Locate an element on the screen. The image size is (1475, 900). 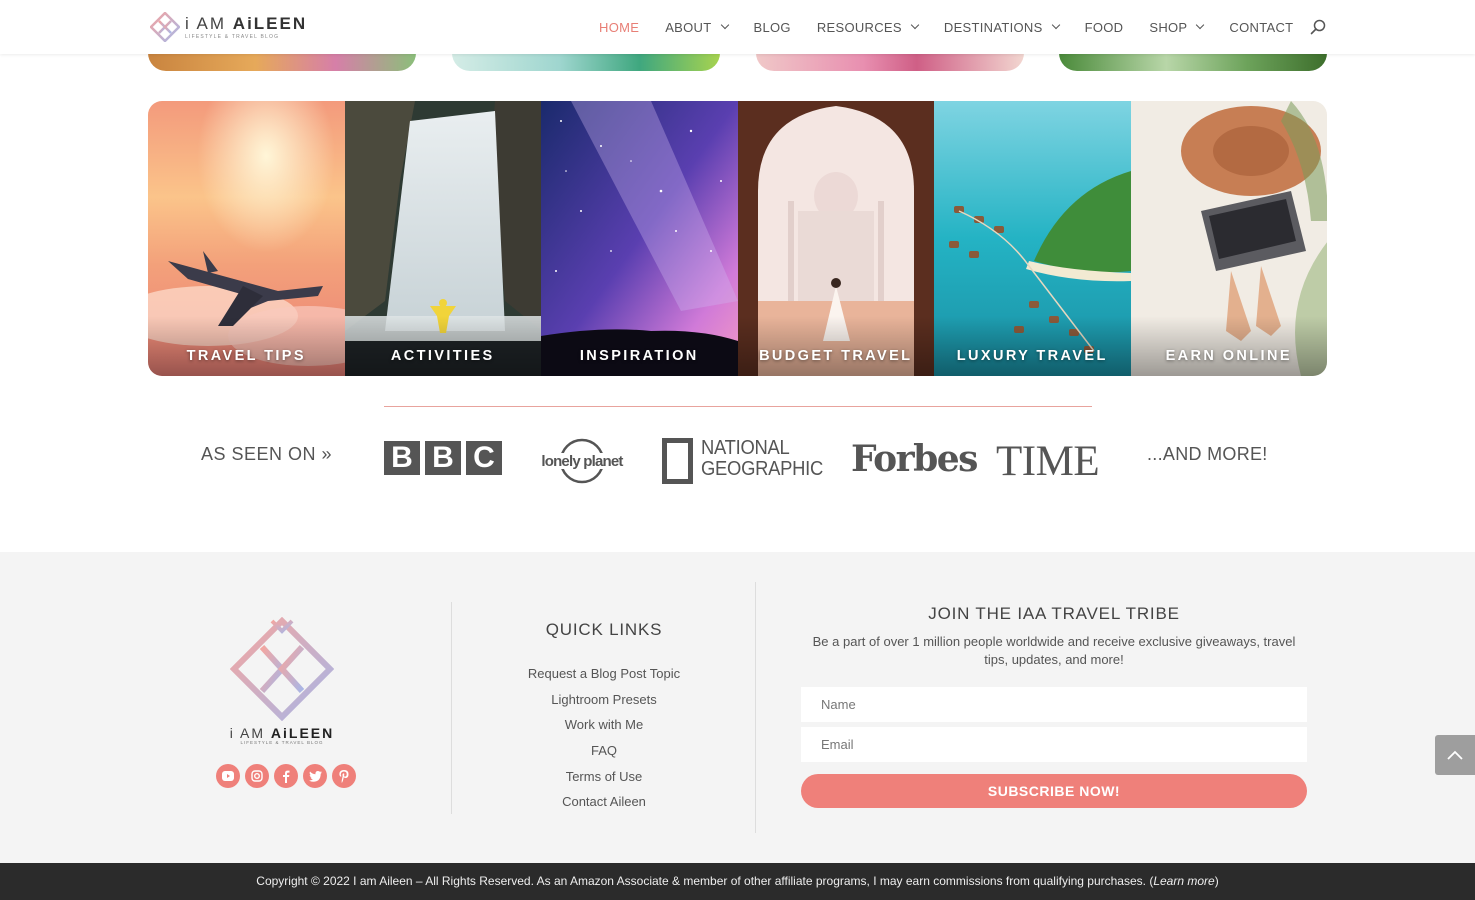
nav-resources: RESOURCES is located at coordinates (868, 27).